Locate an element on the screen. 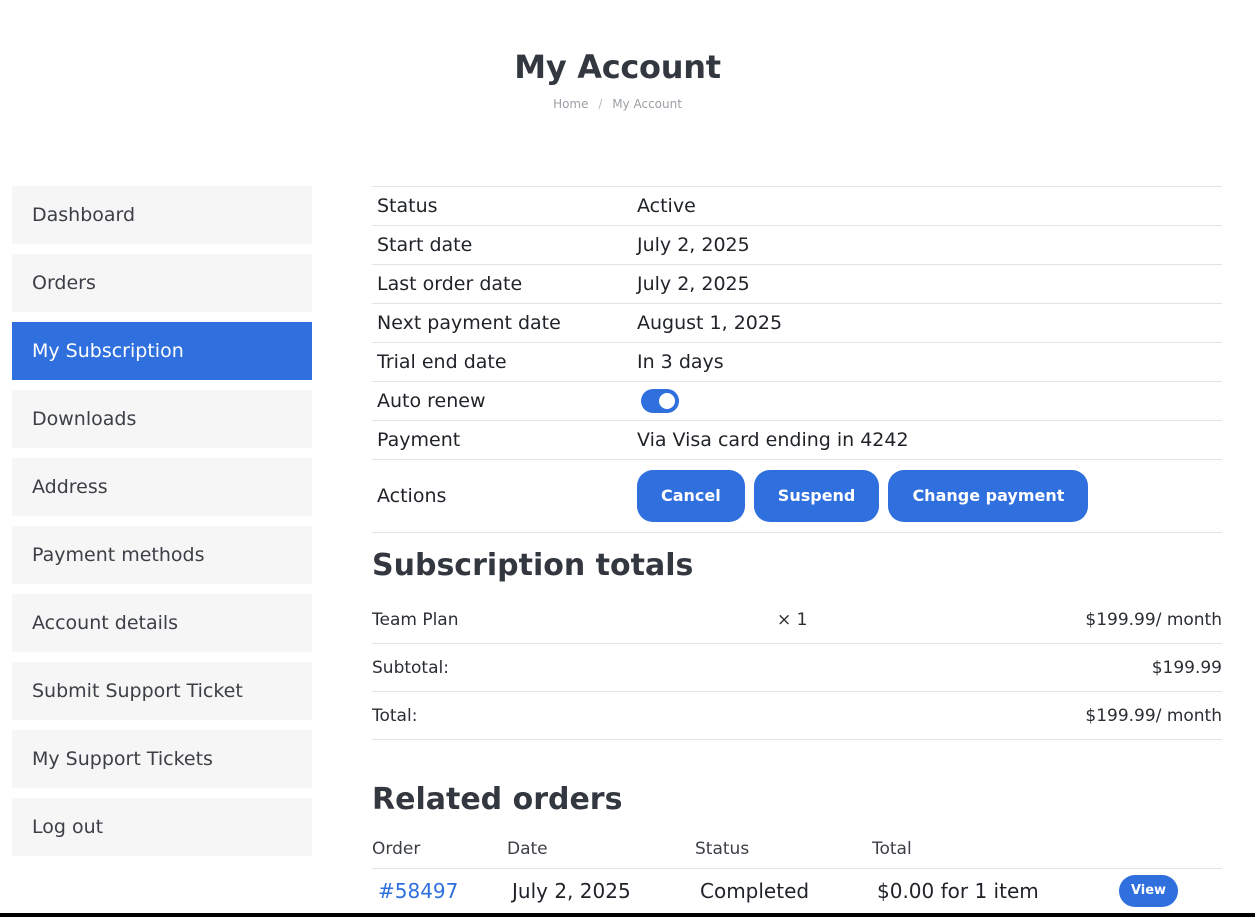 The width and height of the screenshot is (1255, 917). table-row: Trial end date In 3 days is located at coordinates (797, 362).